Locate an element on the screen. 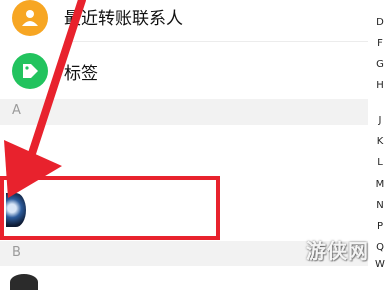  index-letter: N is located at coordinates (380, 205).